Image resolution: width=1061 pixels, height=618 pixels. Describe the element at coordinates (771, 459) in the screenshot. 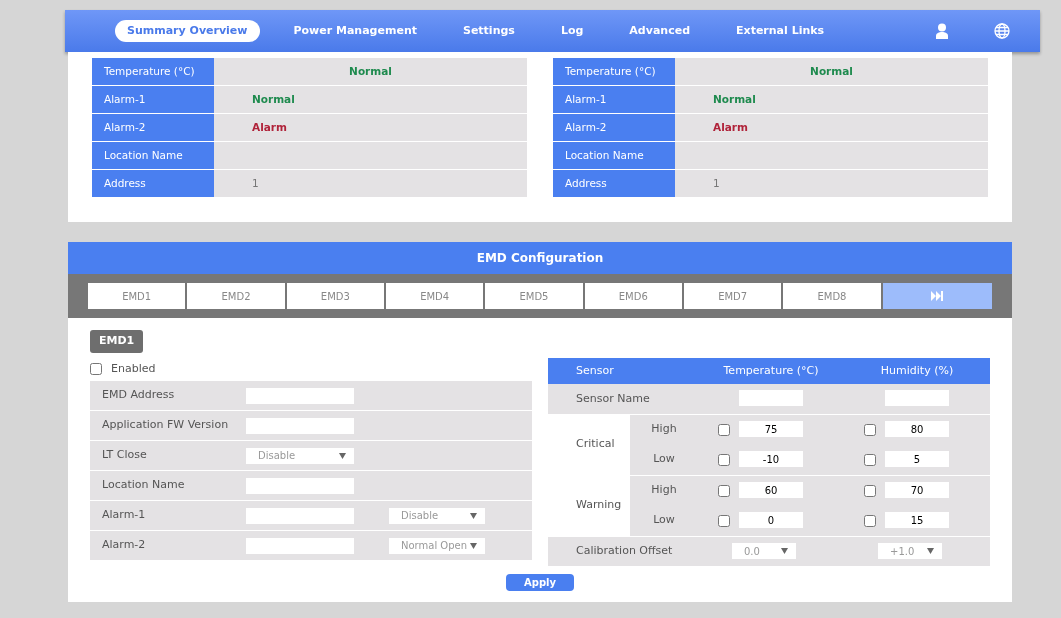

I see `input-field: -10` at that location.